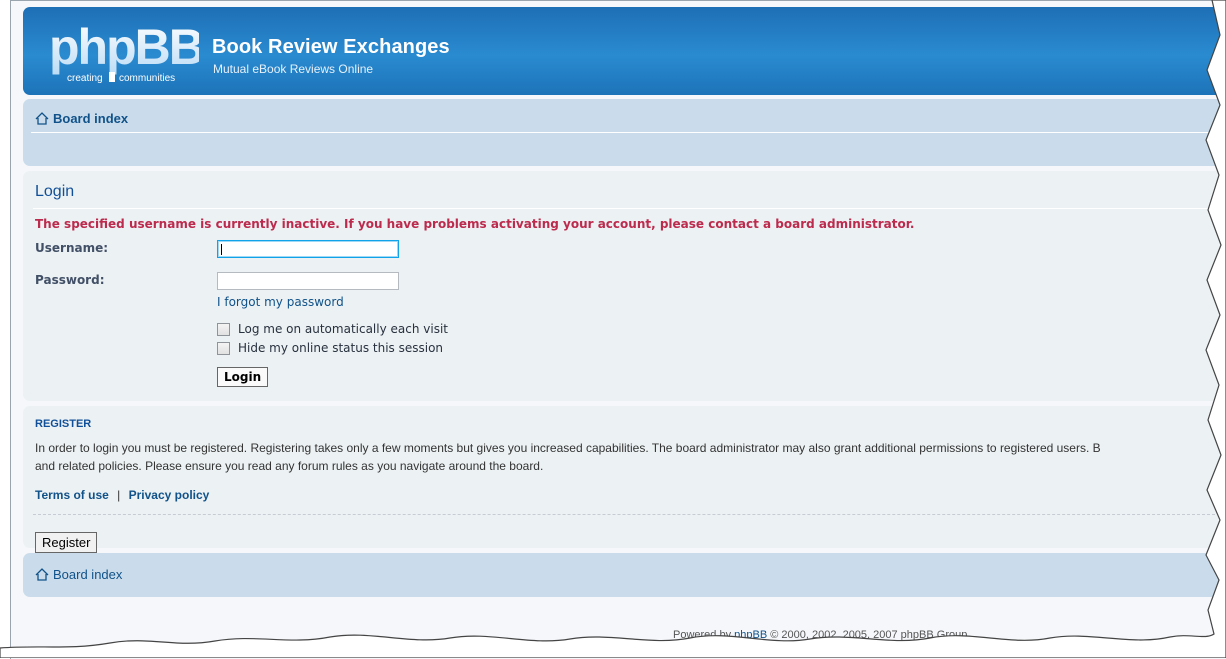 Image resolution: width=1226 pixels, height=659 pixels. What do you see at coordinates (85, 78) in the screenshot?
I see `svg-text: creating` at bounding box center [85, 78].